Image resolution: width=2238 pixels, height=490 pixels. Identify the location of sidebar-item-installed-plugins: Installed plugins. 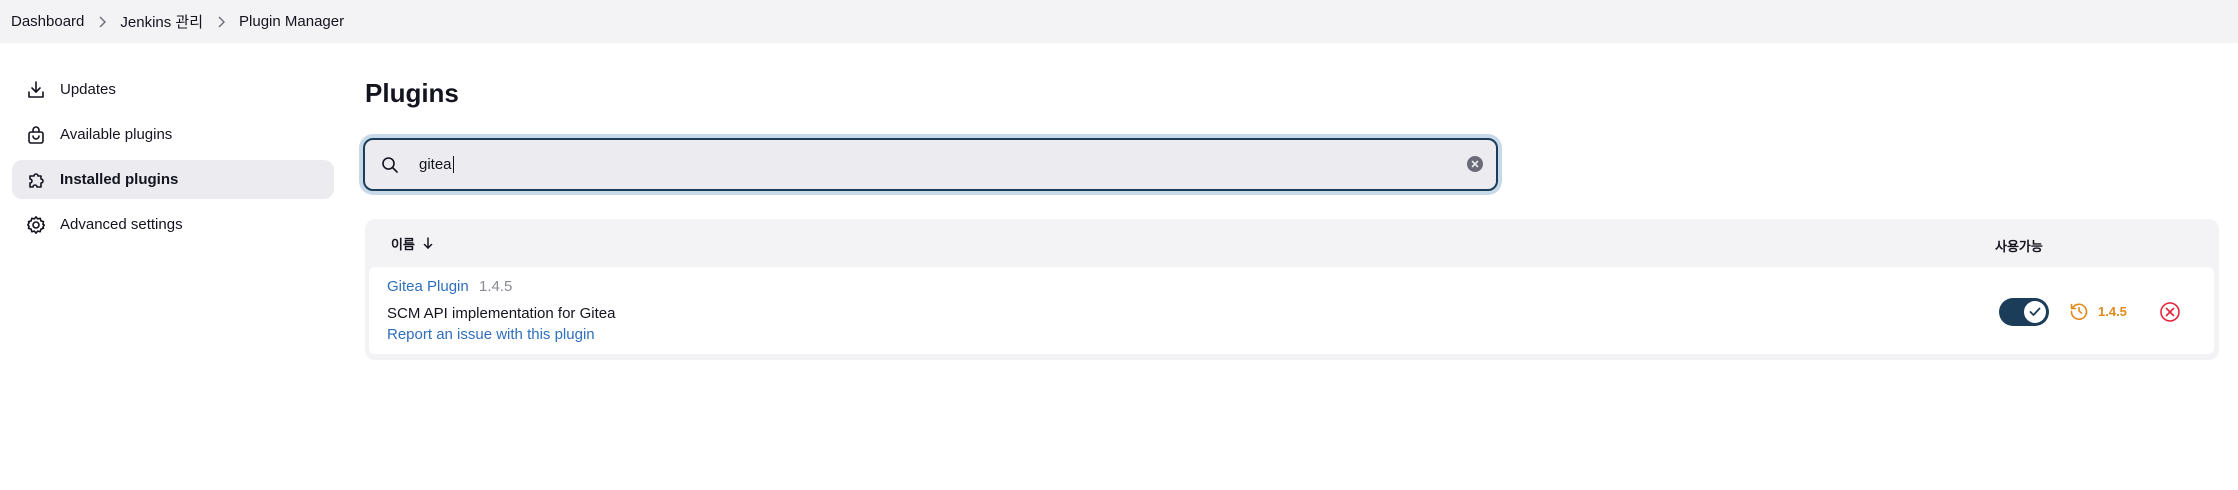
(173, 179).